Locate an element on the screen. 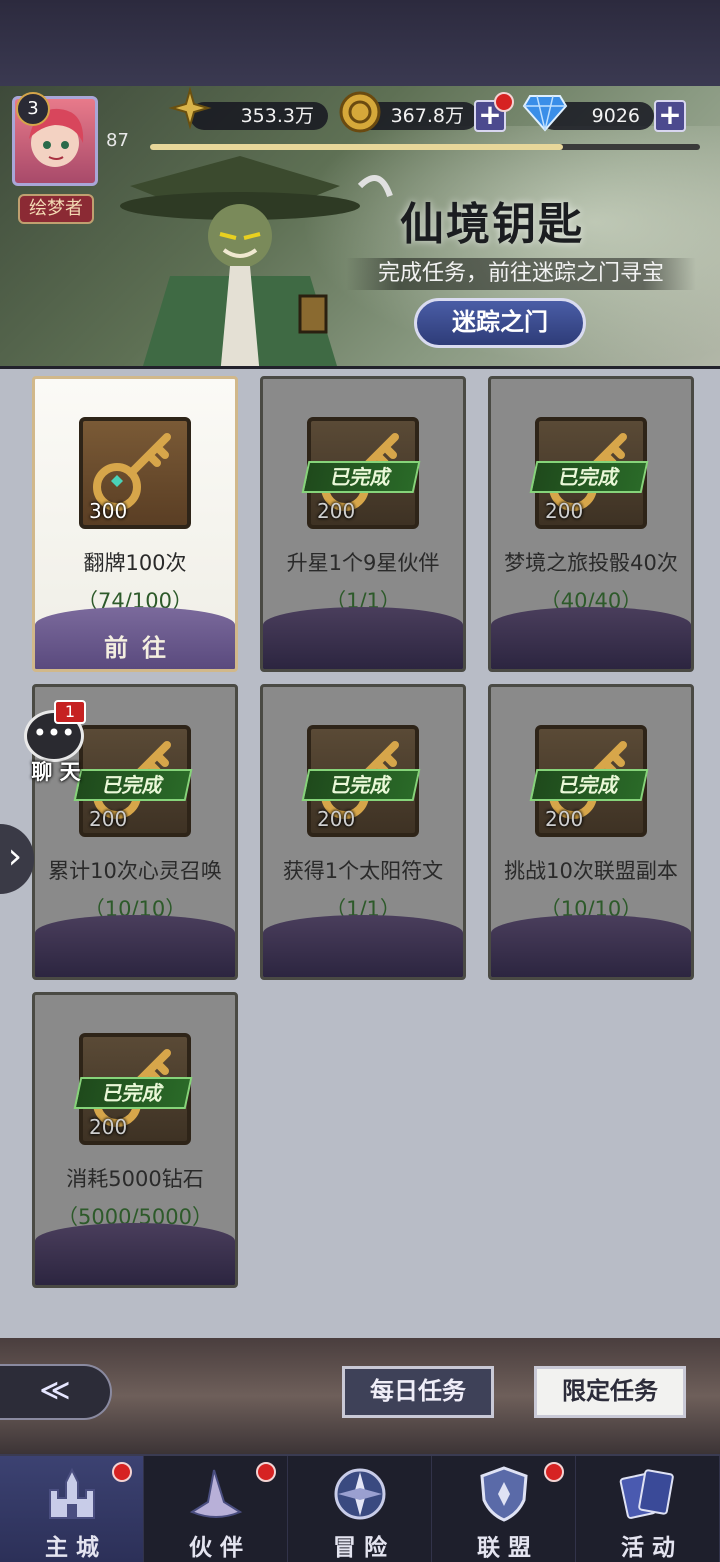 This screenshot has height=1562, width=720. cards-icon is located at coordinates (646, 1494).